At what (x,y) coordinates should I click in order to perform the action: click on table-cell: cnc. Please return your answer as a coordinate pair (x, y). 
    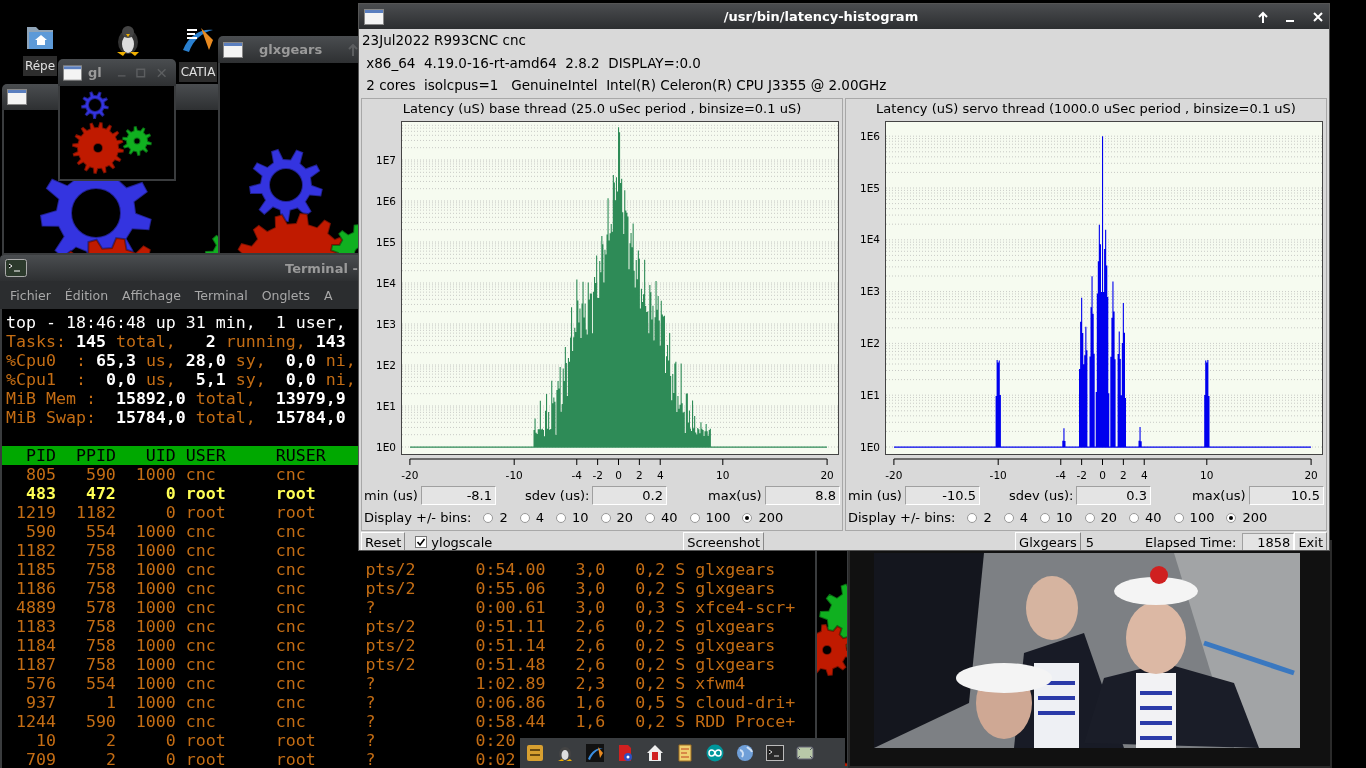
    Looking at the image, I should click on (290, 531).